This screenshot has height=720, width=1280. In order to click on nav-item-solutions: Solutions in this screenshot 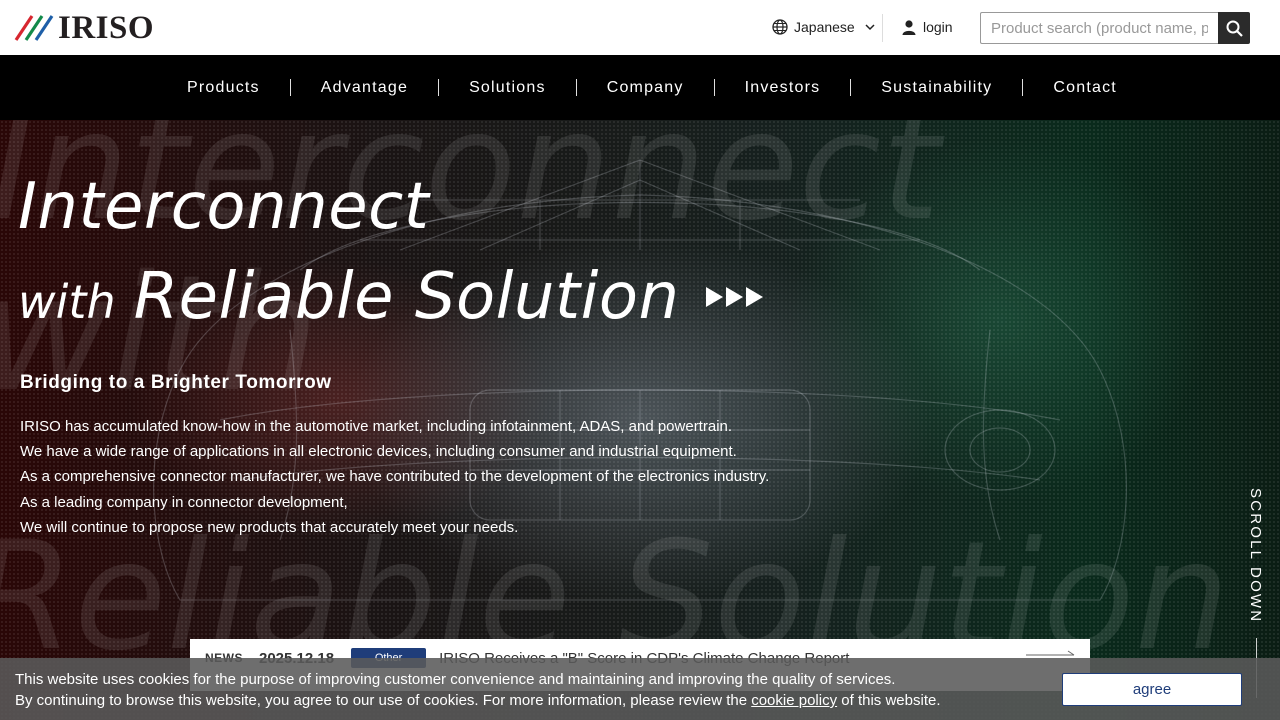, I will do `click(507, 88)`.